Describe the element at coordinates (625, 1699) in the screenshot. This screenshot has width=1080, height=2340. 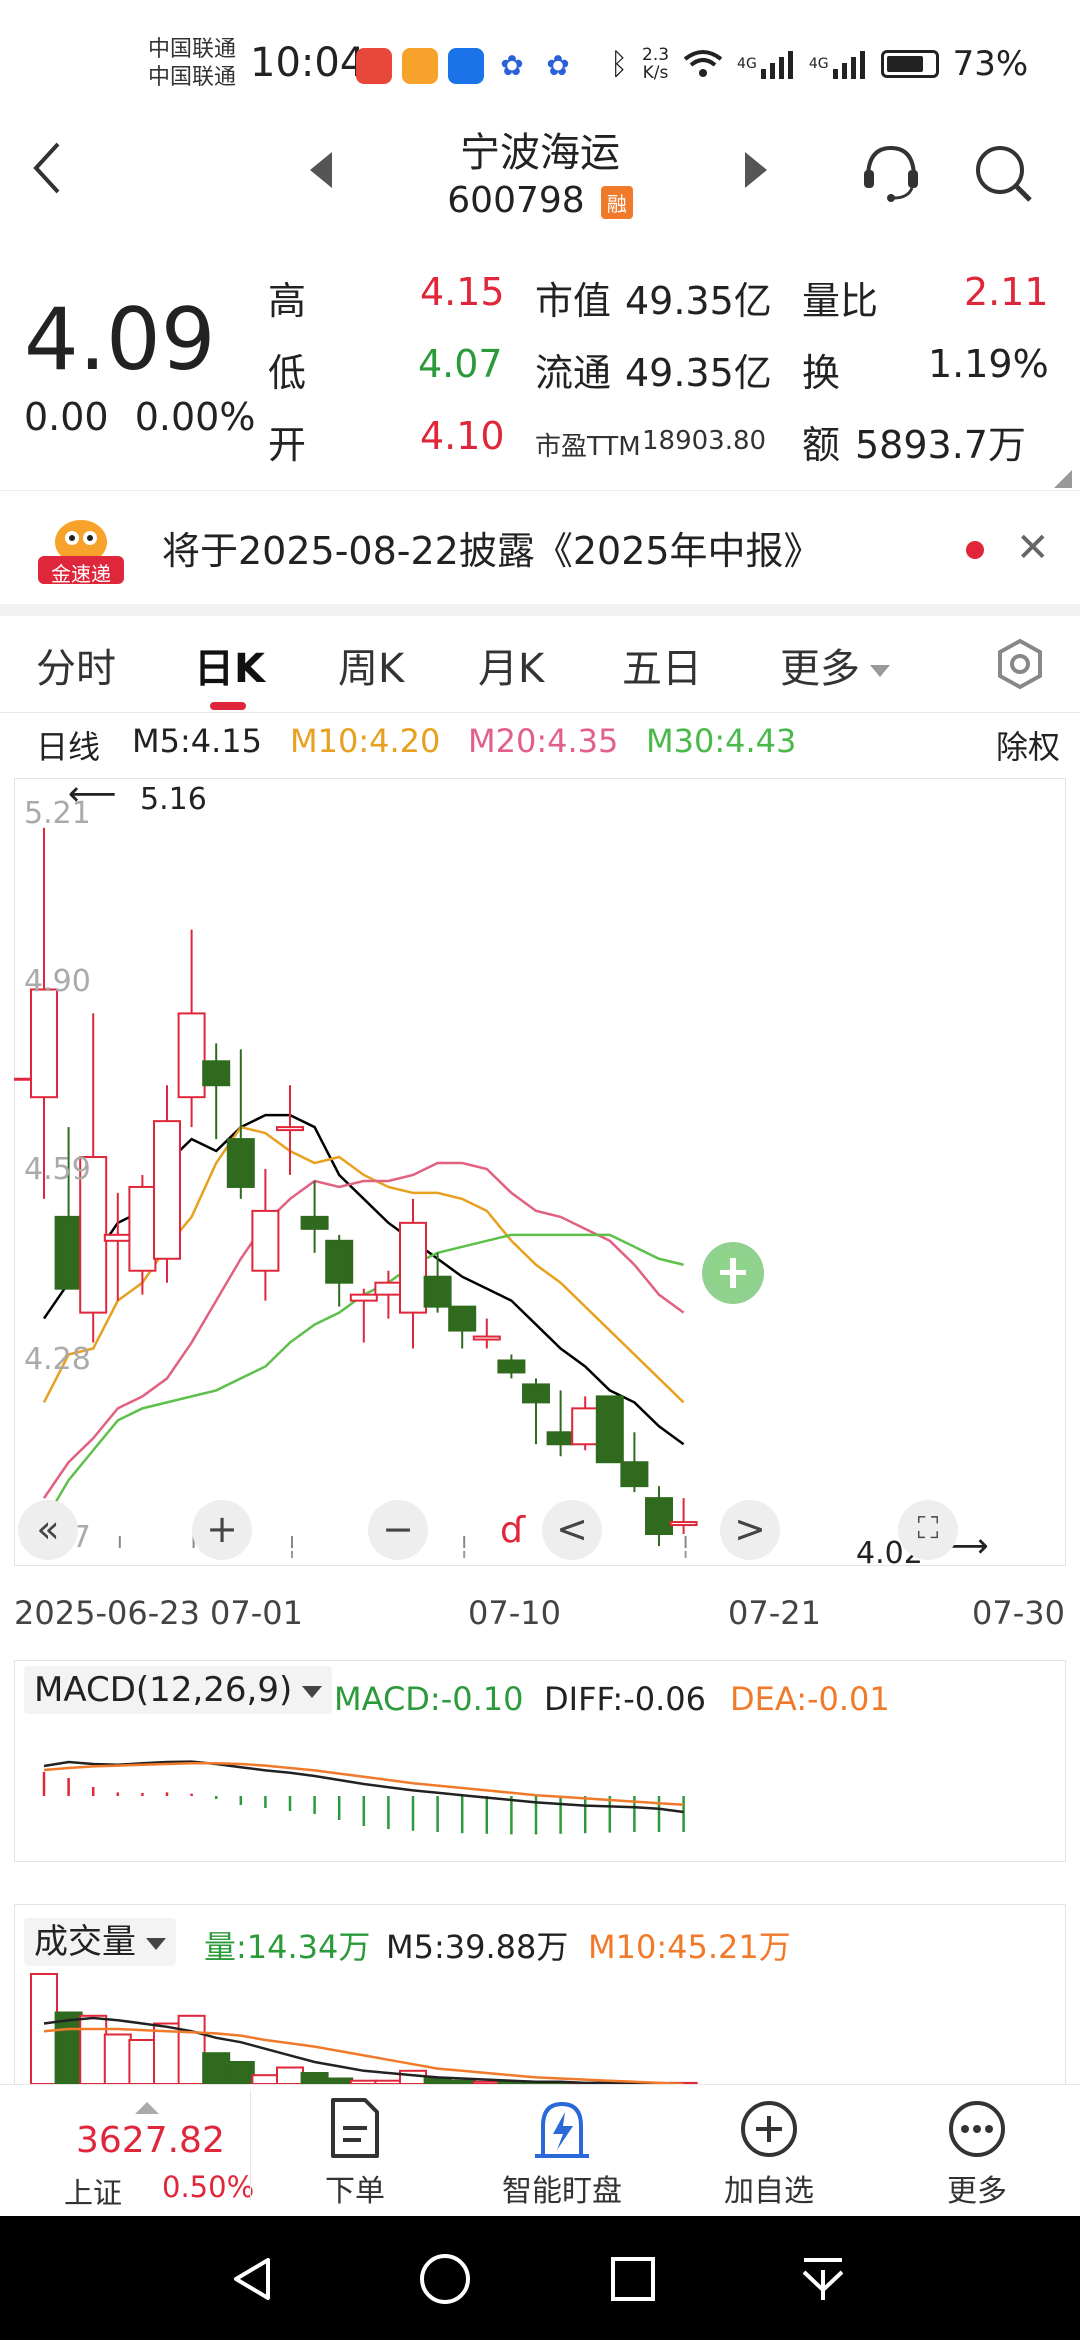
I see `macd-diff: DIFF:-0.06` at that location.